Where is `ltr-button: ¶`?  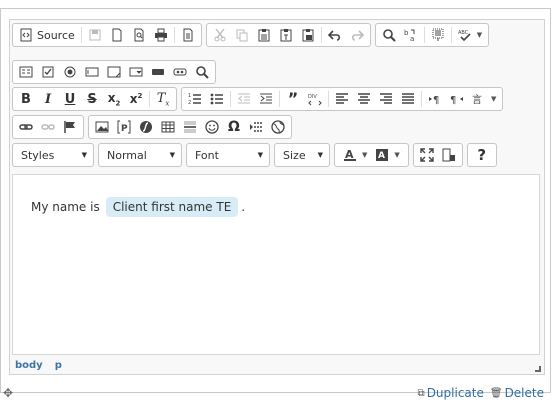
ltr-button: ¶ is located at coordinates (435, 99).